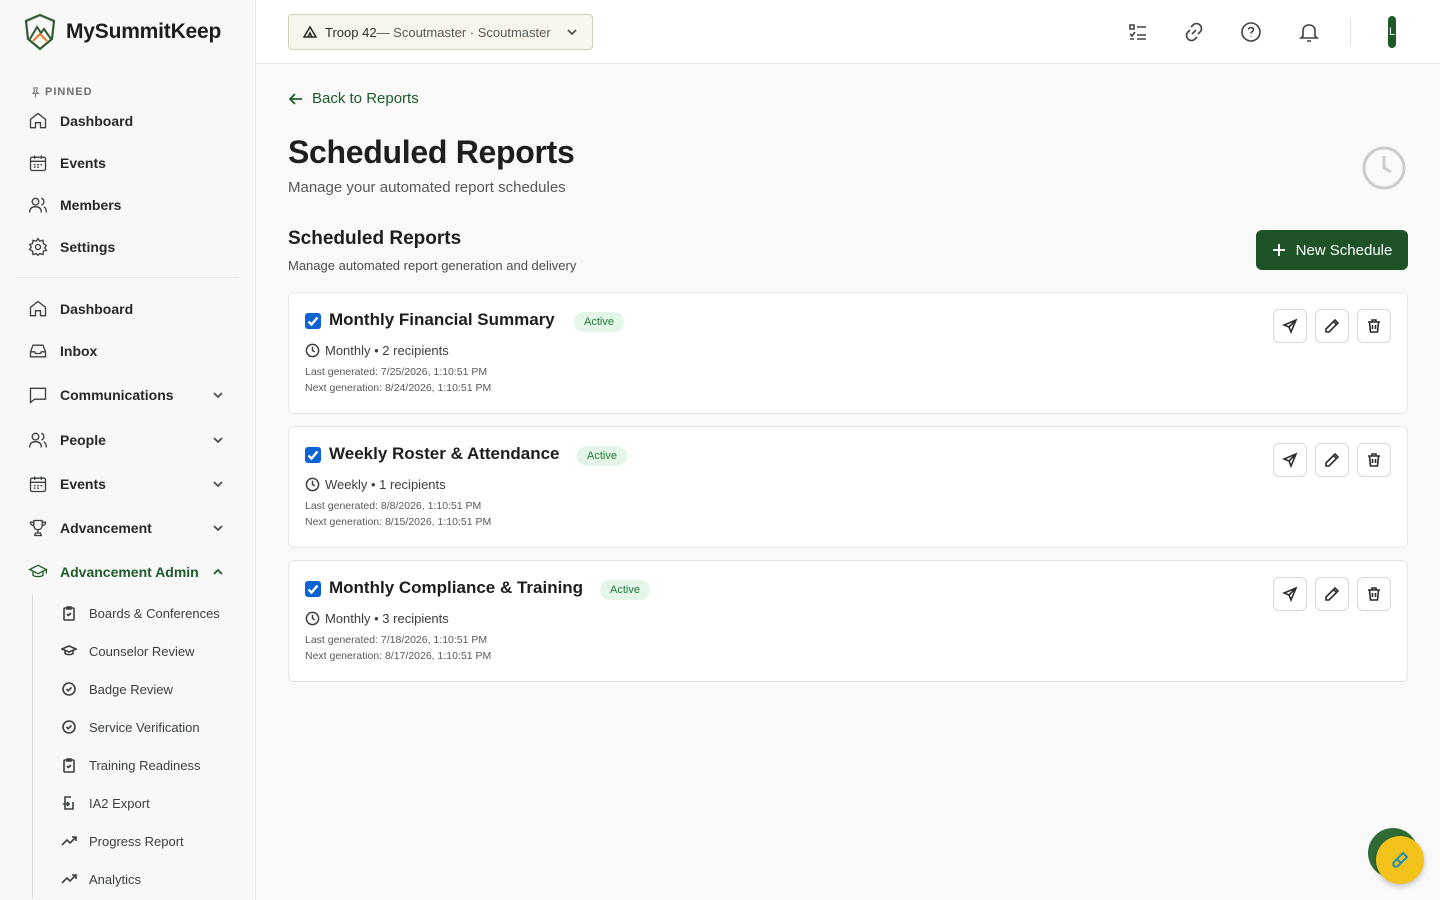 The image size is (1440, 900). What do you see at coordinates (385, 484) in the screenshot?
I see `frequency-text: Weekly • 1 recipients` at bounding box center [385, 484].